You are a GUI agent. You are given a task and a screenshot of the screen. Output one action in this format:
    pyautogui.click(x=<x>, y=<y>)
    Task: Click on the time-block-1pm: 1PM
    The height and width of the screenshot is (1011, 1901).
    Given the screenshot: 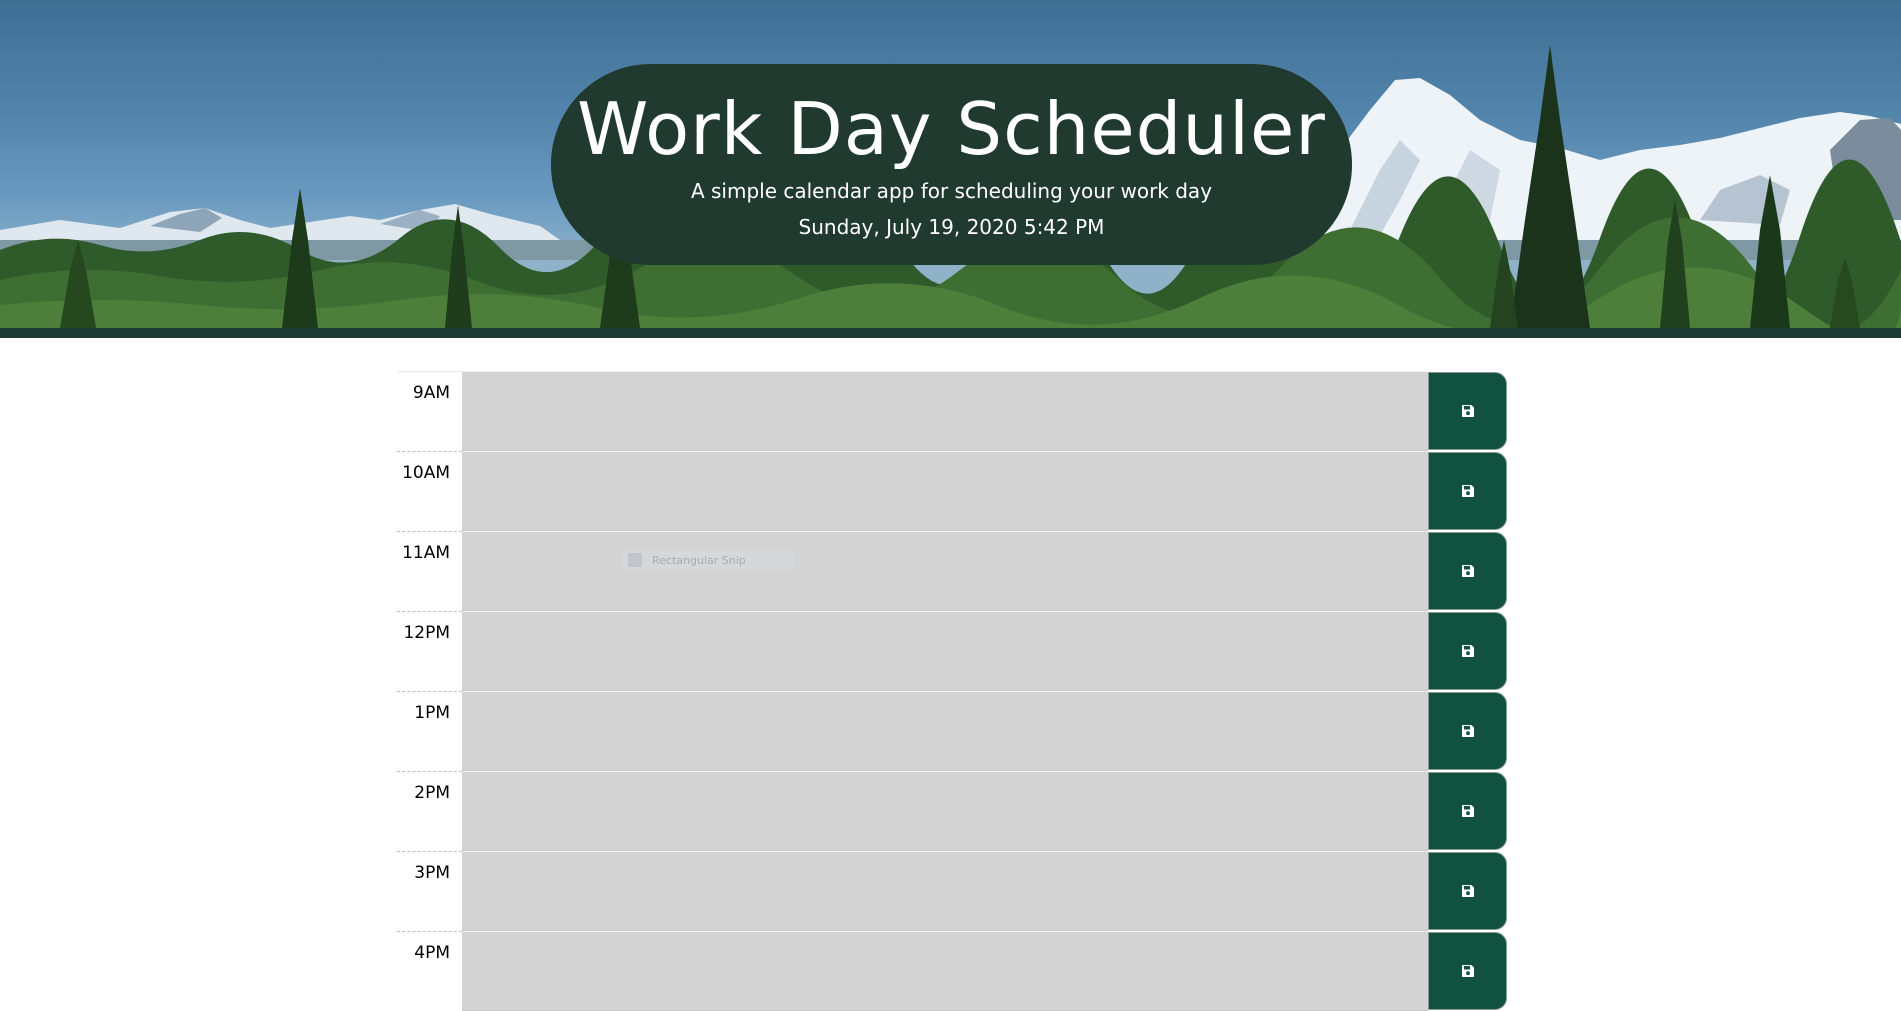 What is the action you would take?
    pyautogui.click(x=952, y=731)
    